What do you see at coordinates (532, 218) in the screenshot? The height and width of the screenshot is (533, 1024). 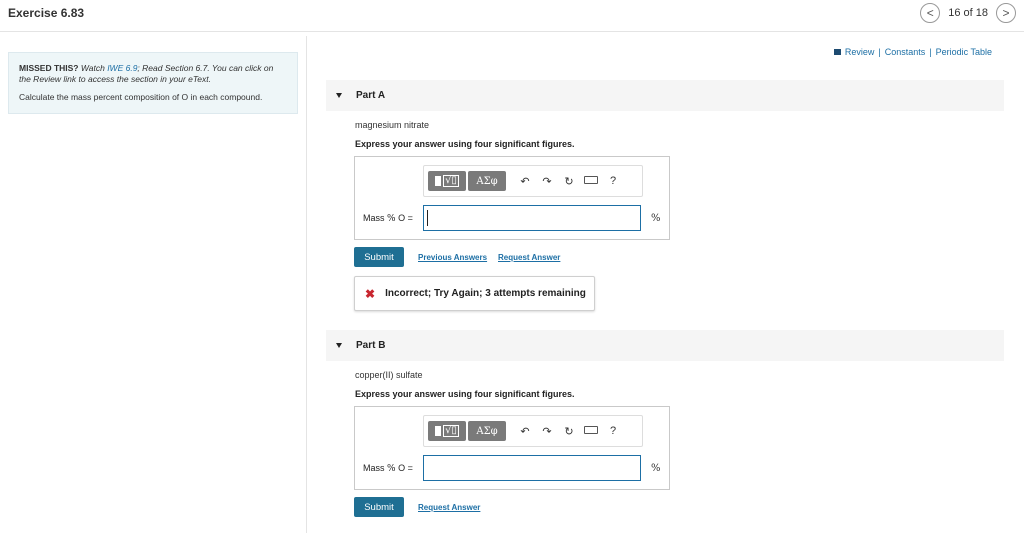 I see `part-a-answer-input` at bounding box center [532, 218].